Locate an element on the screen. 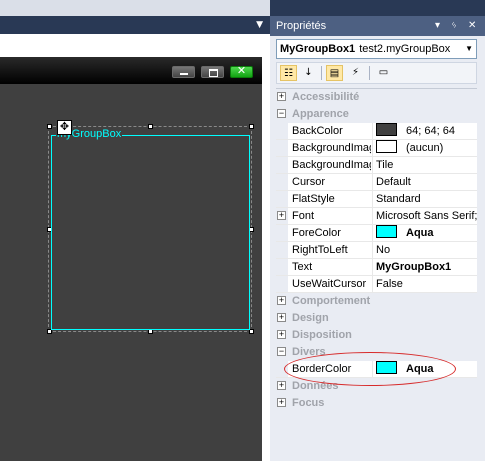  property-value: No is located at coordinates (426, 250).